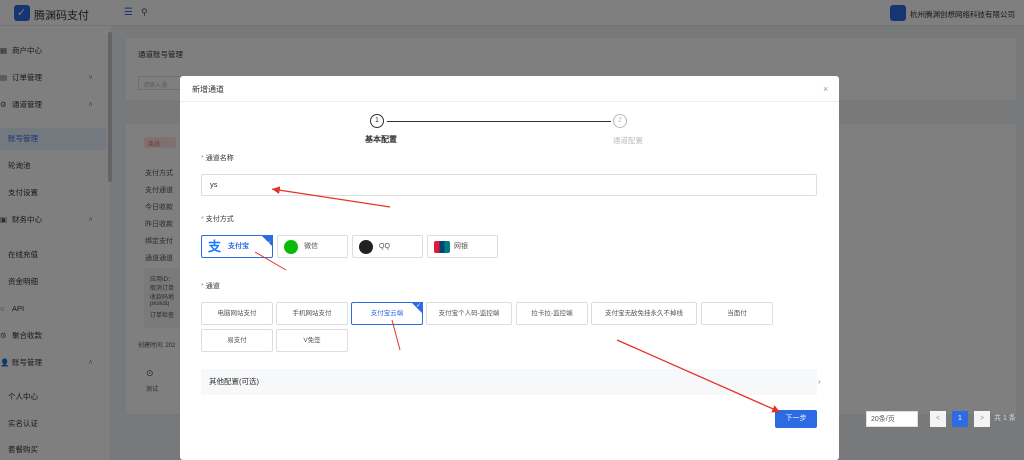 The height and width of the screenshot is (460, 1024). I want to click on wechat-icon, so click(291, 247).